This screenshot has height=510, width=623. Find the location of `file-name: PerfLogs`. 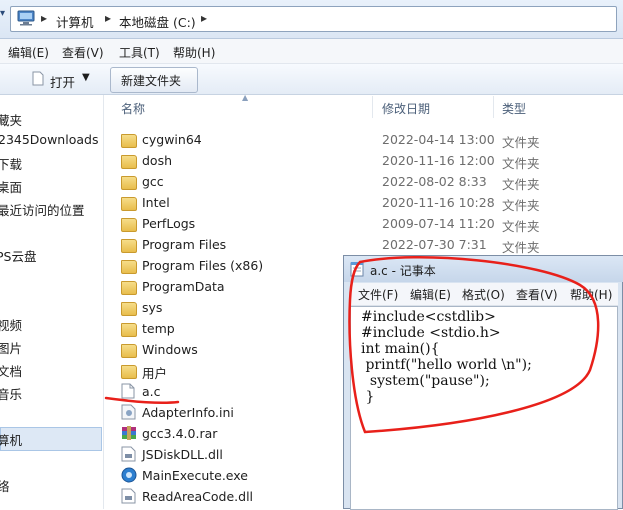

file-name: PerfLogs is located at coordinates (169, 223).